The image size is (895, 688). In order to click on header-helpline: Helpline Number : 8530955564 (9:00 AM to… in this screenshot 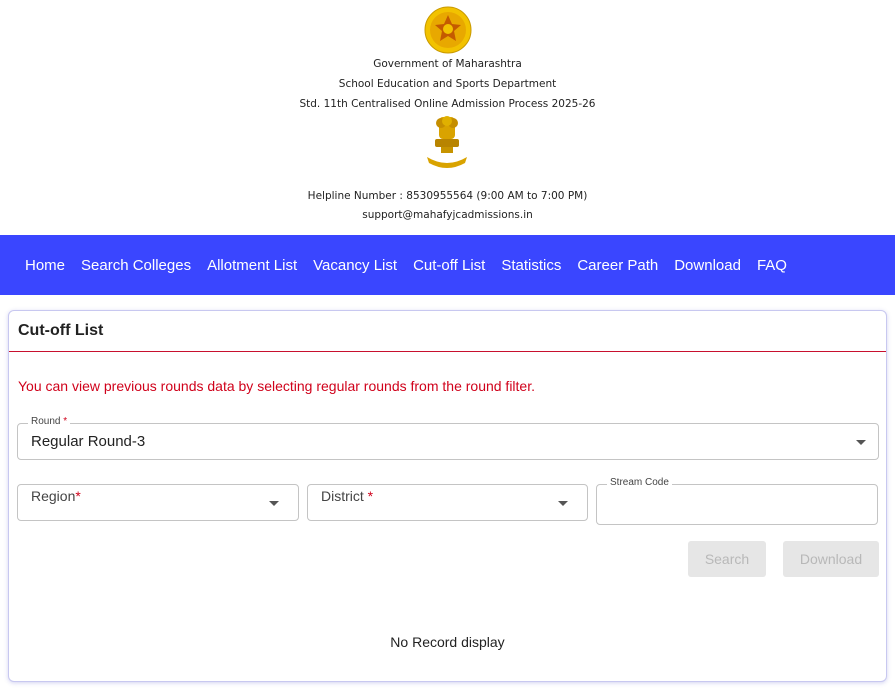, I will do `click(447, 196)`.